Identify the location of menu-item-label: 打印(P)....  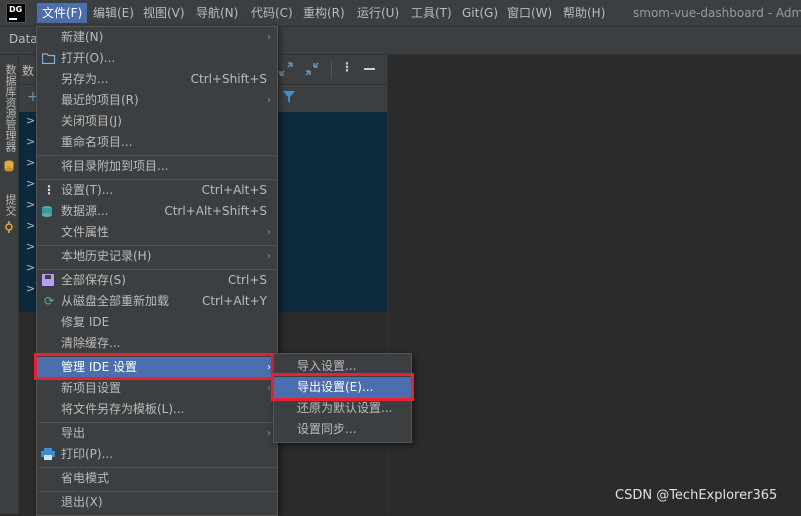
(87, 454).